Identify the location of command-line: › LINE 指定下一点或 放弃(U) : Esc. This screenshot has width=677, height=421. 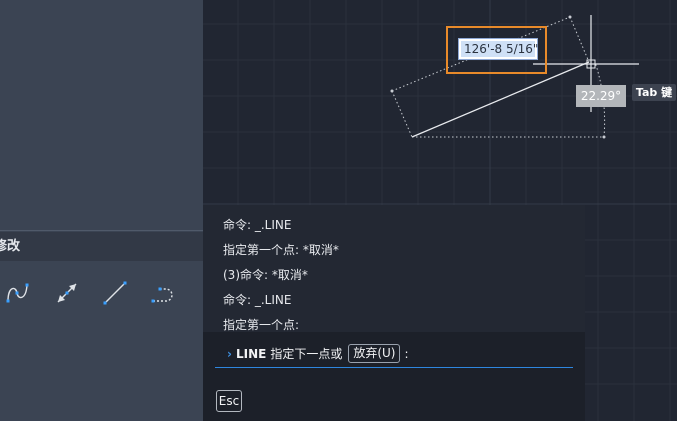
(394, 376).